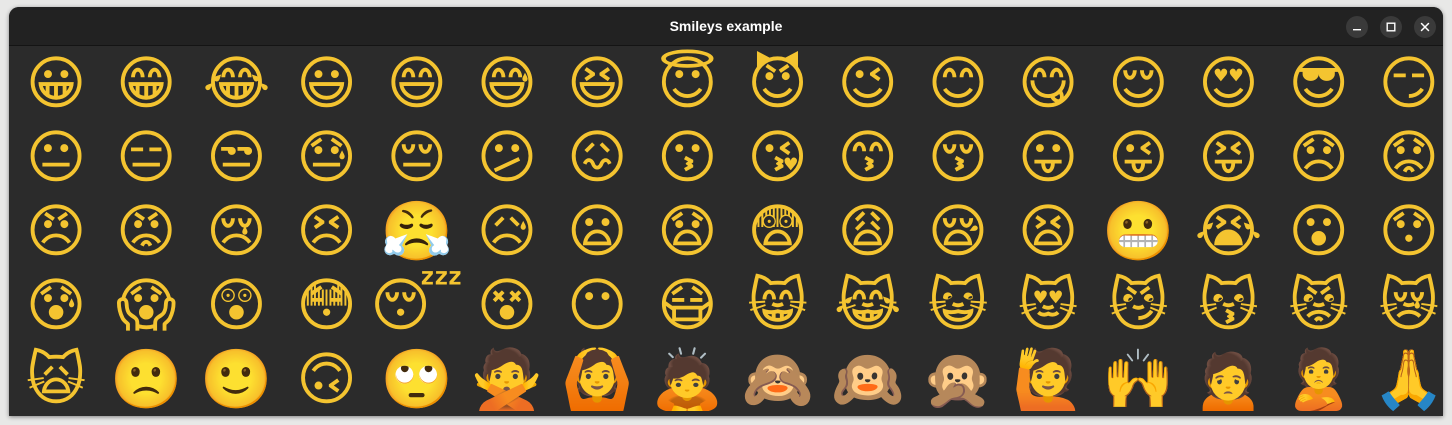 This screenshot has height=425, width=1452. I want to click on emoji-cell: 😫, so click(1048, 231).